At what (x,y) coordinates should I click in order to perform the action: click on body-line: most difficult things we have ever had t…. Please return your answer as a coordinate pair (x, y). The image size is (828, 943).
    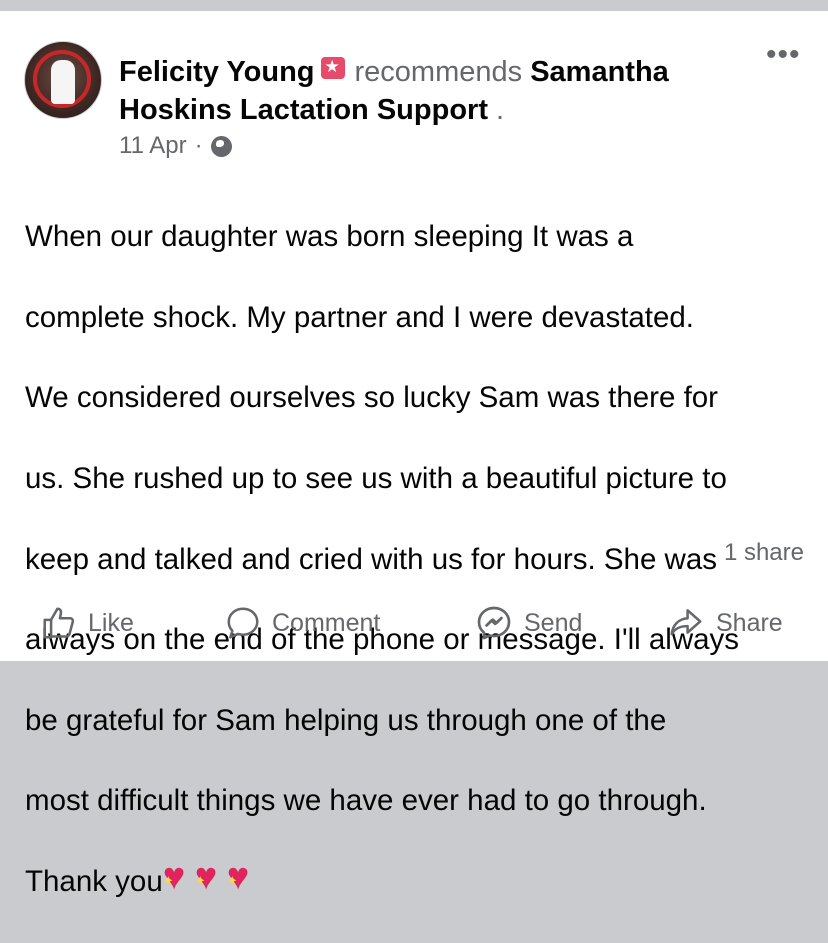
    Looking at the image, I should click on (366, 801).